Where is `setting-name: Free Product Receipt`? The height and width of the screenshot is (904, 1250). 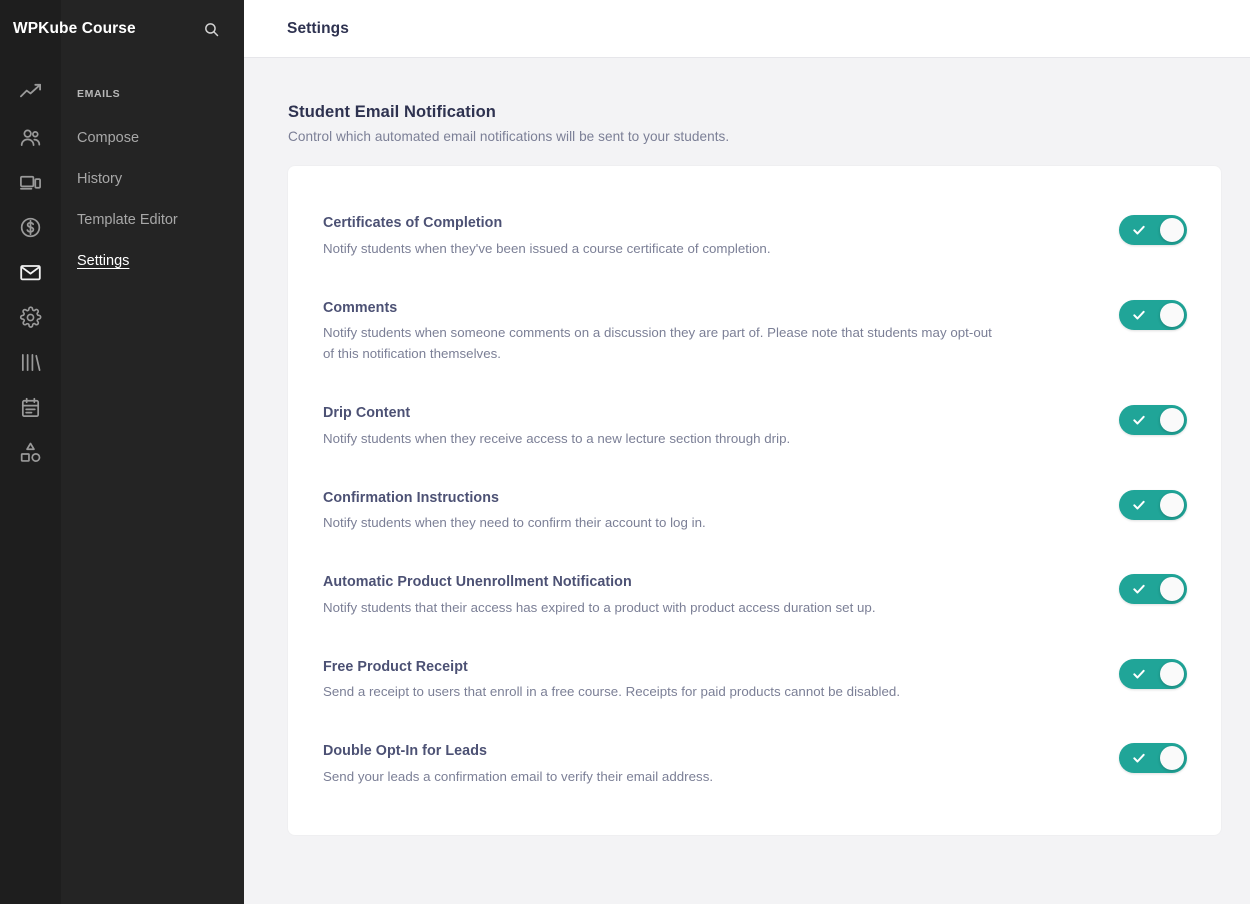
setting-name: Free Product Receipt is located at coordinates (395, 666).